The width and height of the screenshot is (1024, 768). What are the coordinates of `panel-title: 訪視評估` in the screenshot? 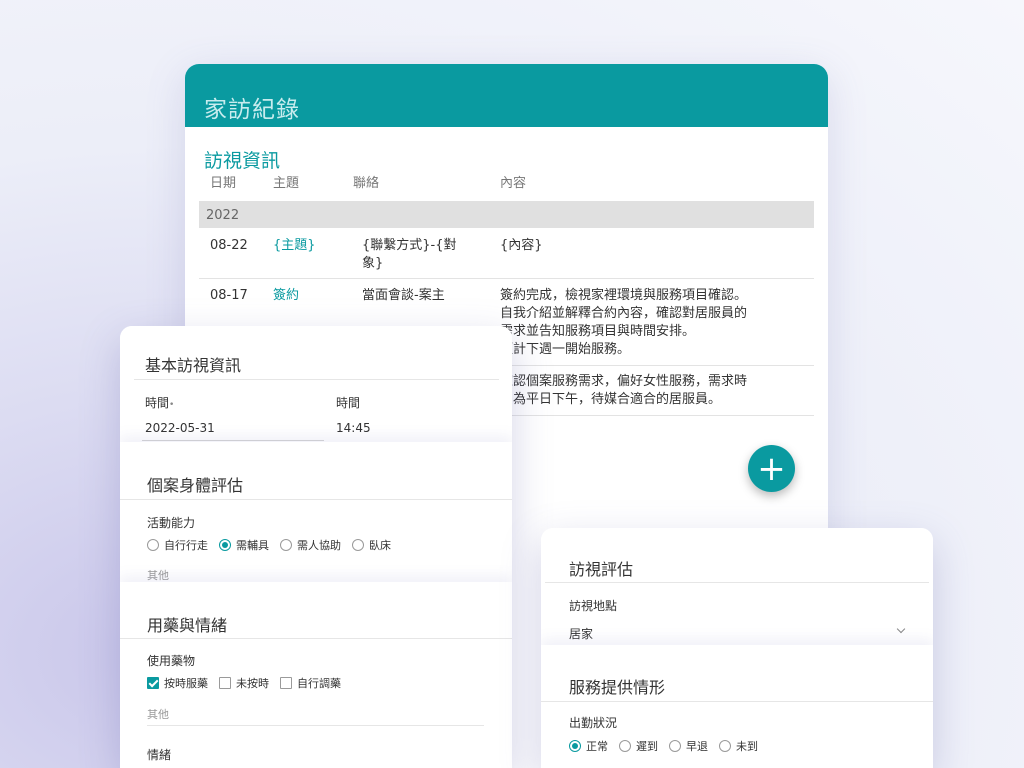 It's located at (601, 569).